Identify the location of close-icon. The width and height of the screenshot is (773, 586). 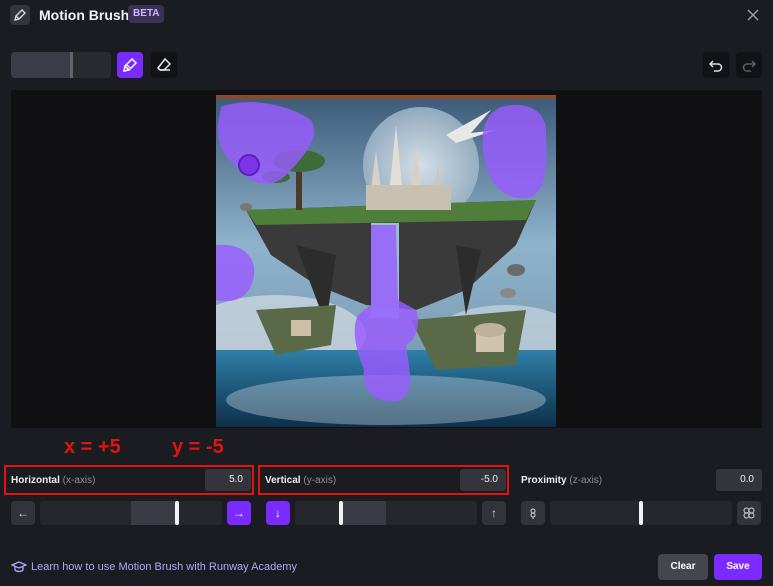
(753, 15).